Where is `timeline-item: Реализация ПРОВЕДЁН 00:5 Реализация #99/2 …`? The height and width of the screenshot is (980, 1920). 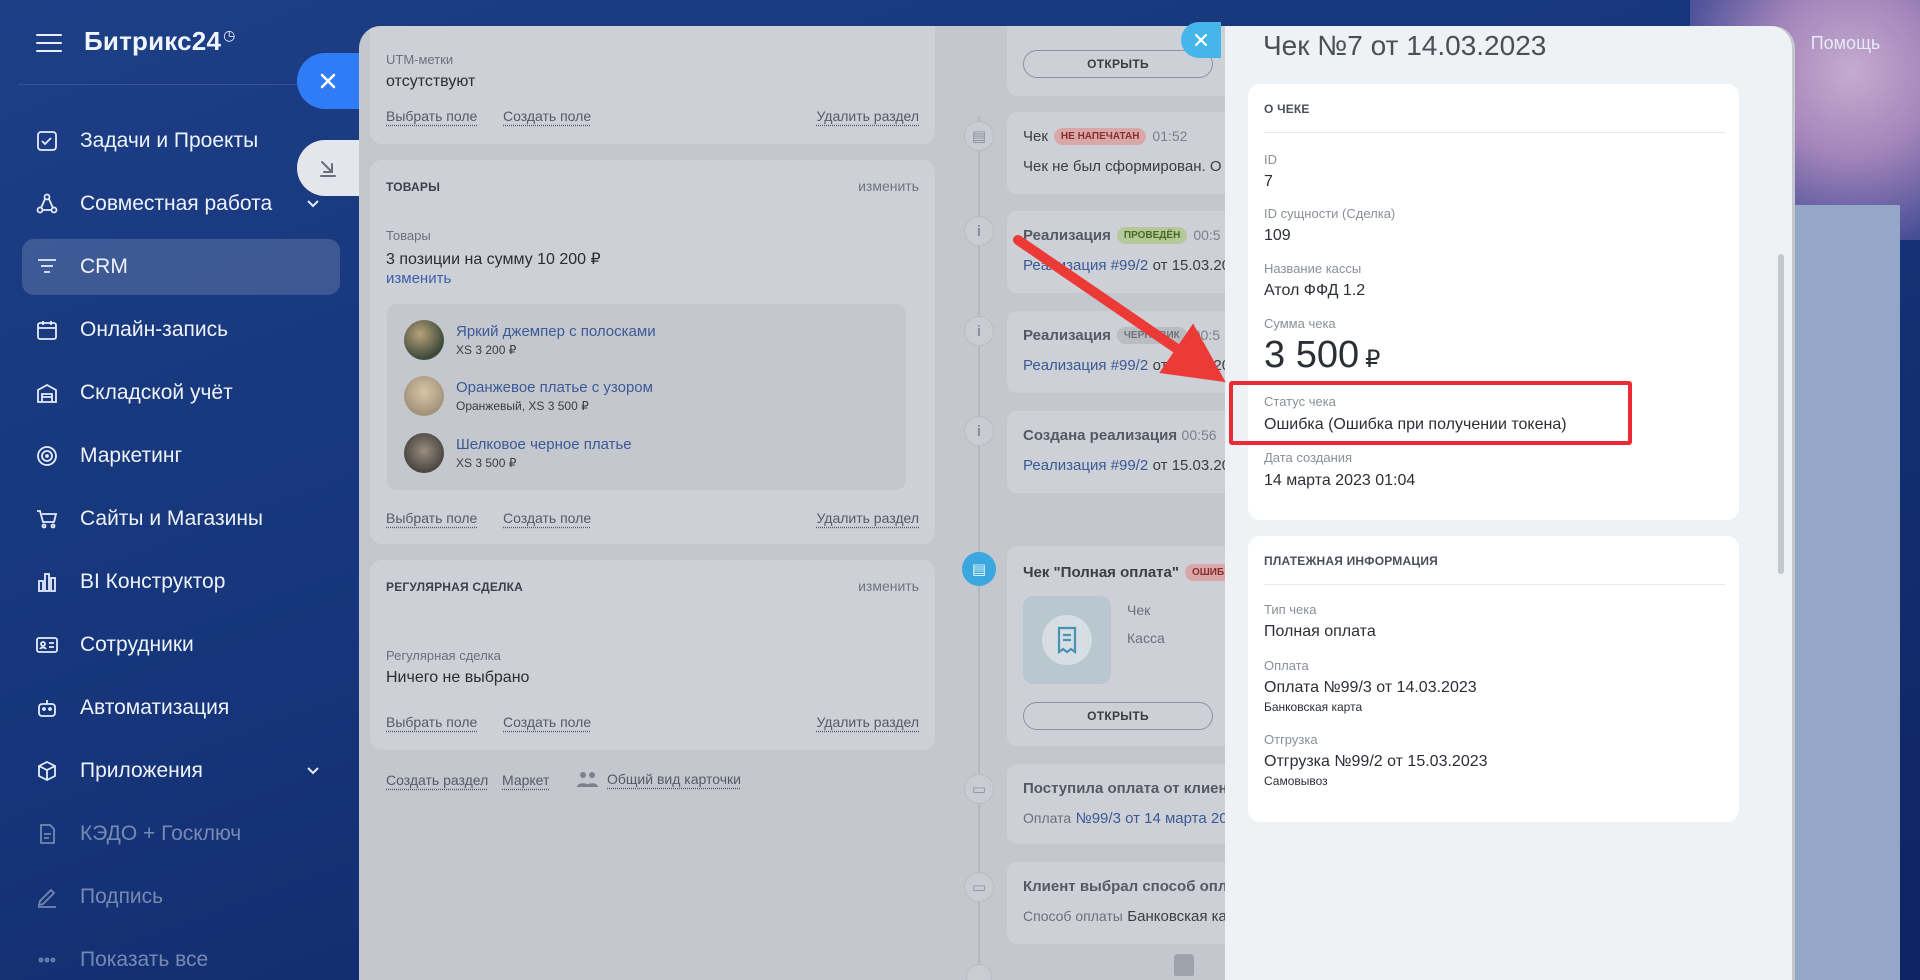
timeline-item: Реализация ПРОВЕДЁН 00:5 Реализация #99/2 … is located at coordinates (1127, 252).